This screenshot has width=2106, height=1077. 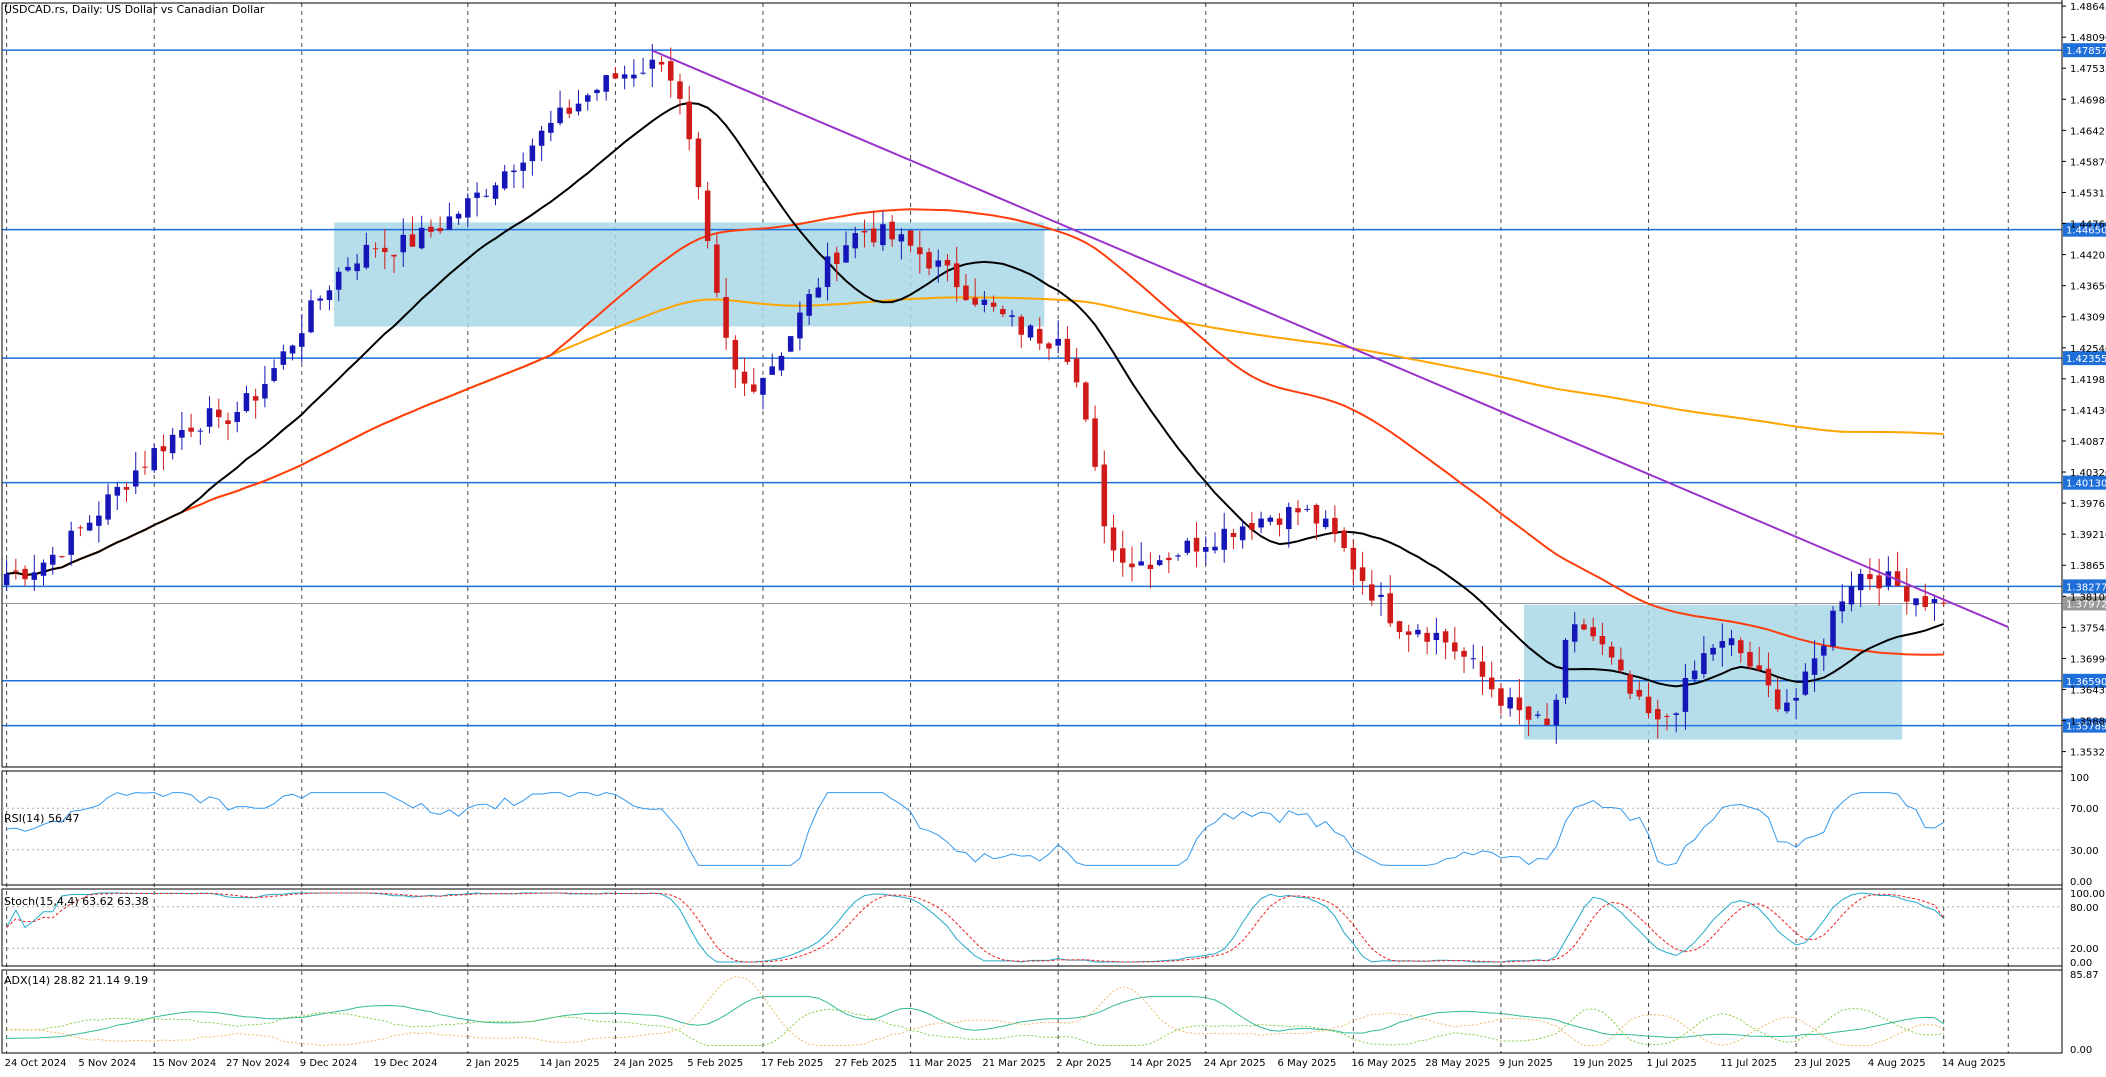 I want to click on rsi-tick-label: 30.00, so click(x=2084, y=851).